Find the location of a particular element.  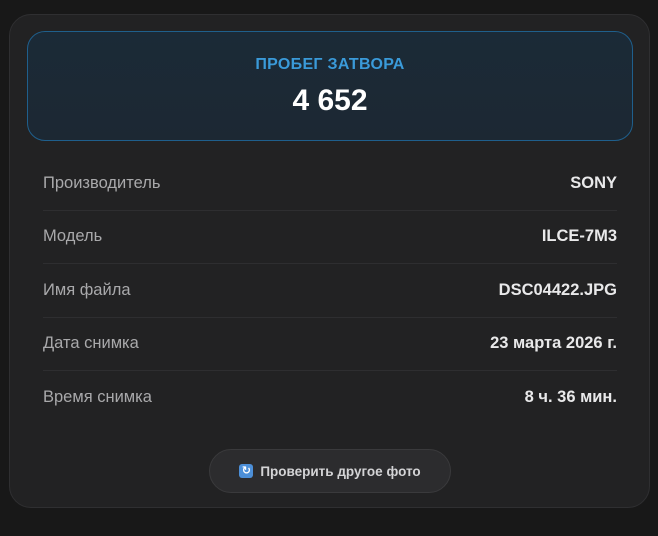

detail-label: Имя файла is located at coordinates (87, 289).